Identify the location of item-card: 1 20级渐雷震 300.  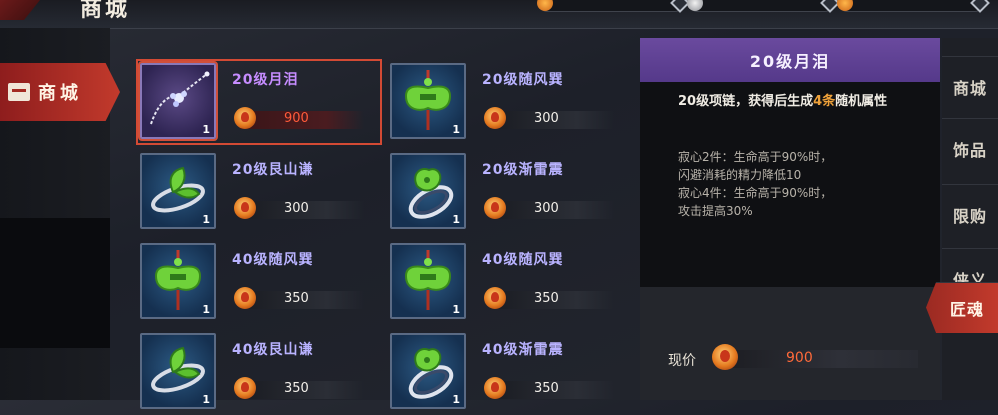
(509, 192).